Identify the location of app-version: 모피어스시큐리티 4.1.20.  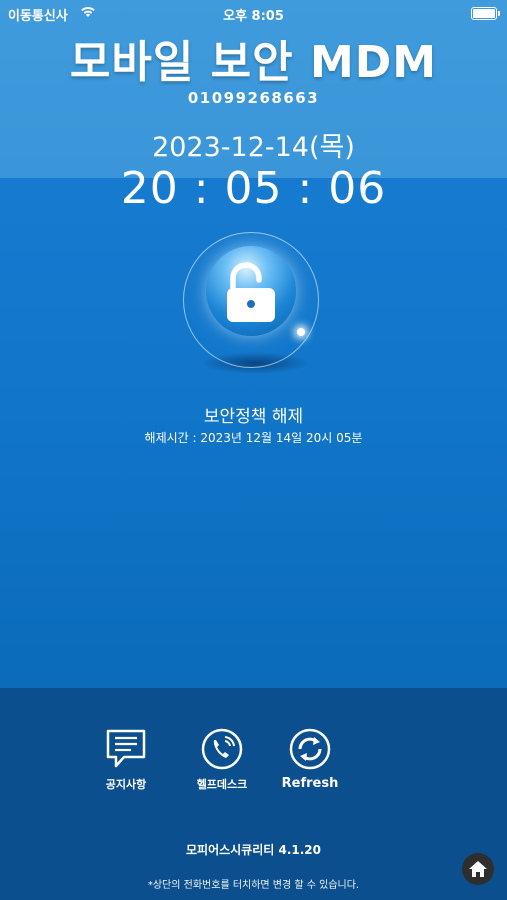
(253, 850).